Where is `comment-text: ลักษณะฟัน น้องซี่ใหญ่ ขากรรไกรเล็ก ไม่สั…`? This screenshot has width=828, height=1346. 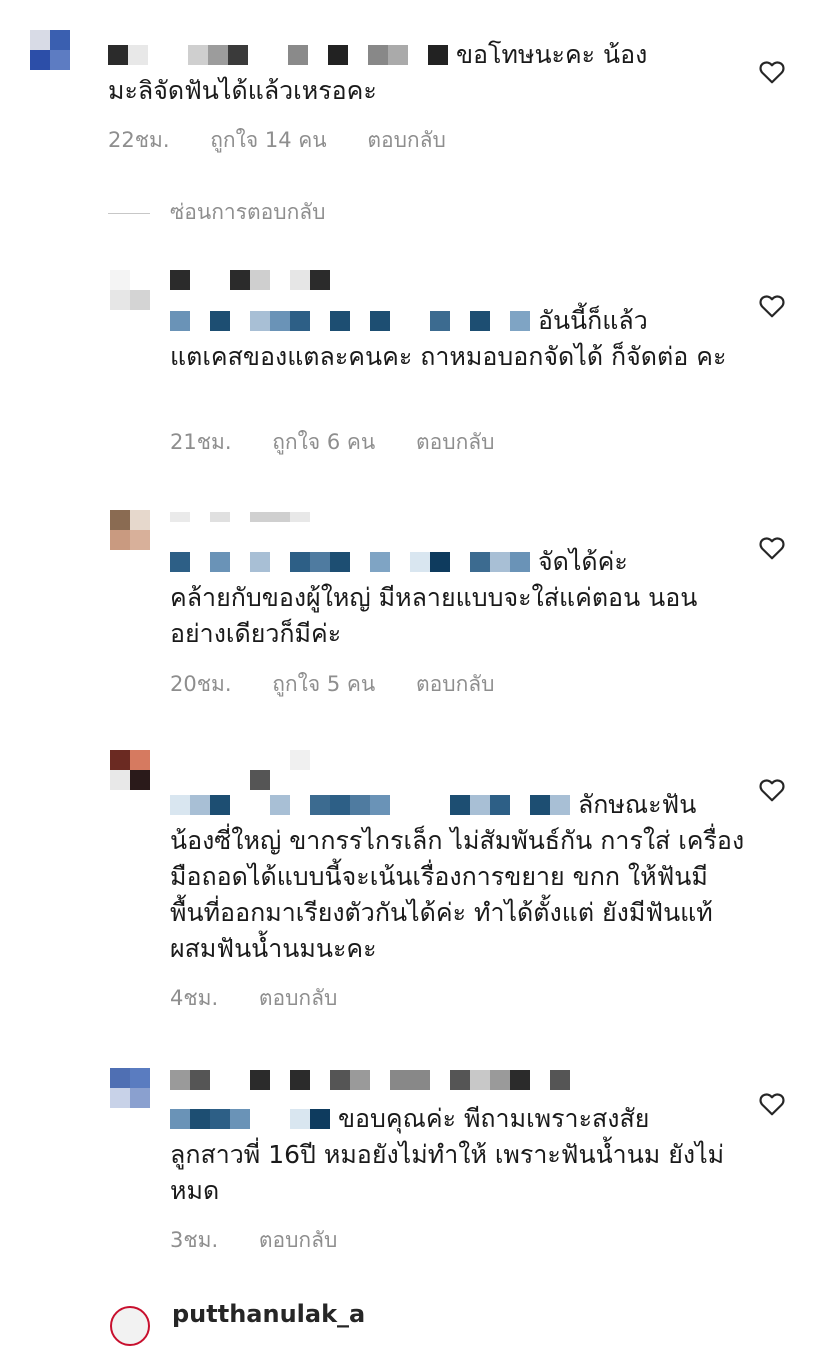 comment-text: ลักษณะฟัน น้องซี่ใหญ่ ขากรรไกรเล็ก ไม่สั… is located at coordinates (457, 876).